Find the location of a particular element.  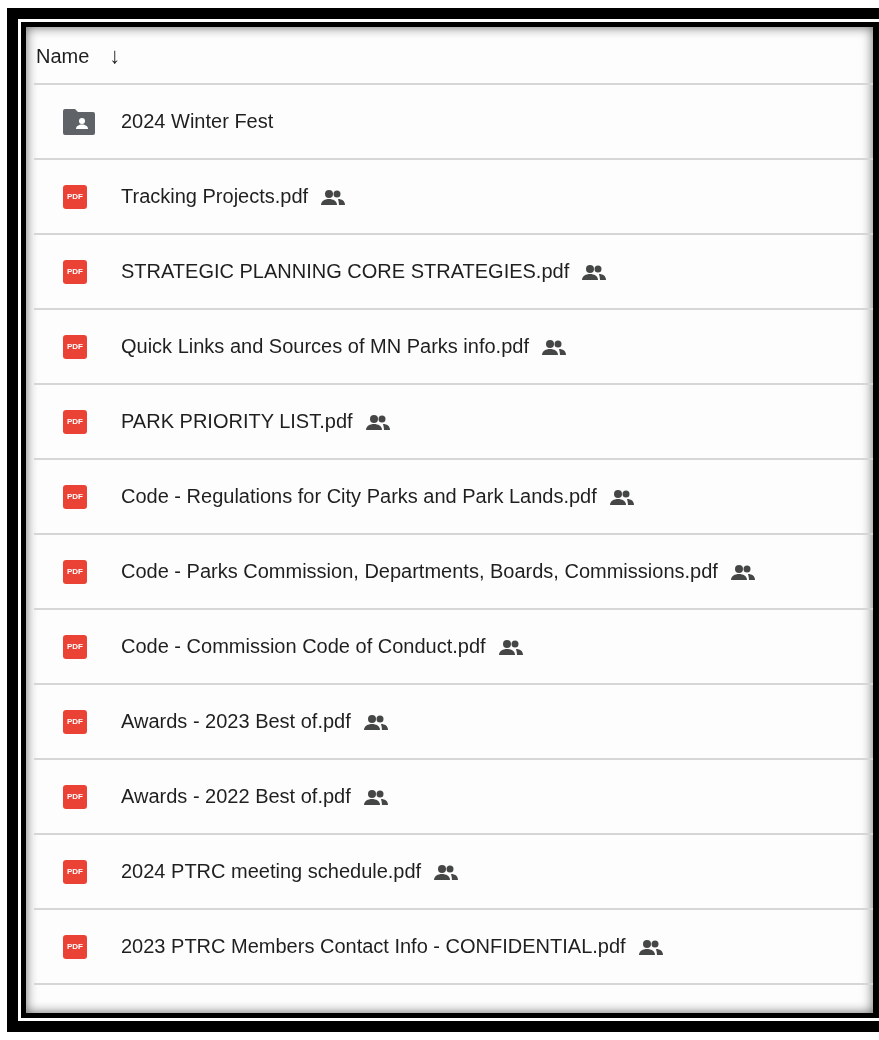

file-name: 2024 PTRC meeting schedule.pdf is located at coordinates (271, 871).